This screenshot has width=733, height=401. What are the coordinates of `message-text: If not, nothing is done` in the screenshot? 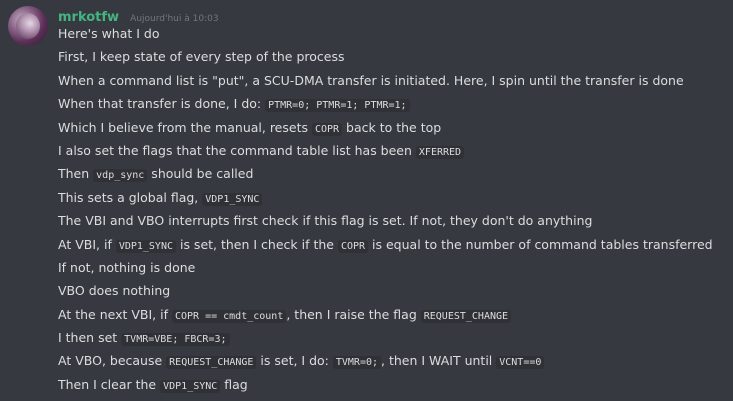 It's located at (127, 267).